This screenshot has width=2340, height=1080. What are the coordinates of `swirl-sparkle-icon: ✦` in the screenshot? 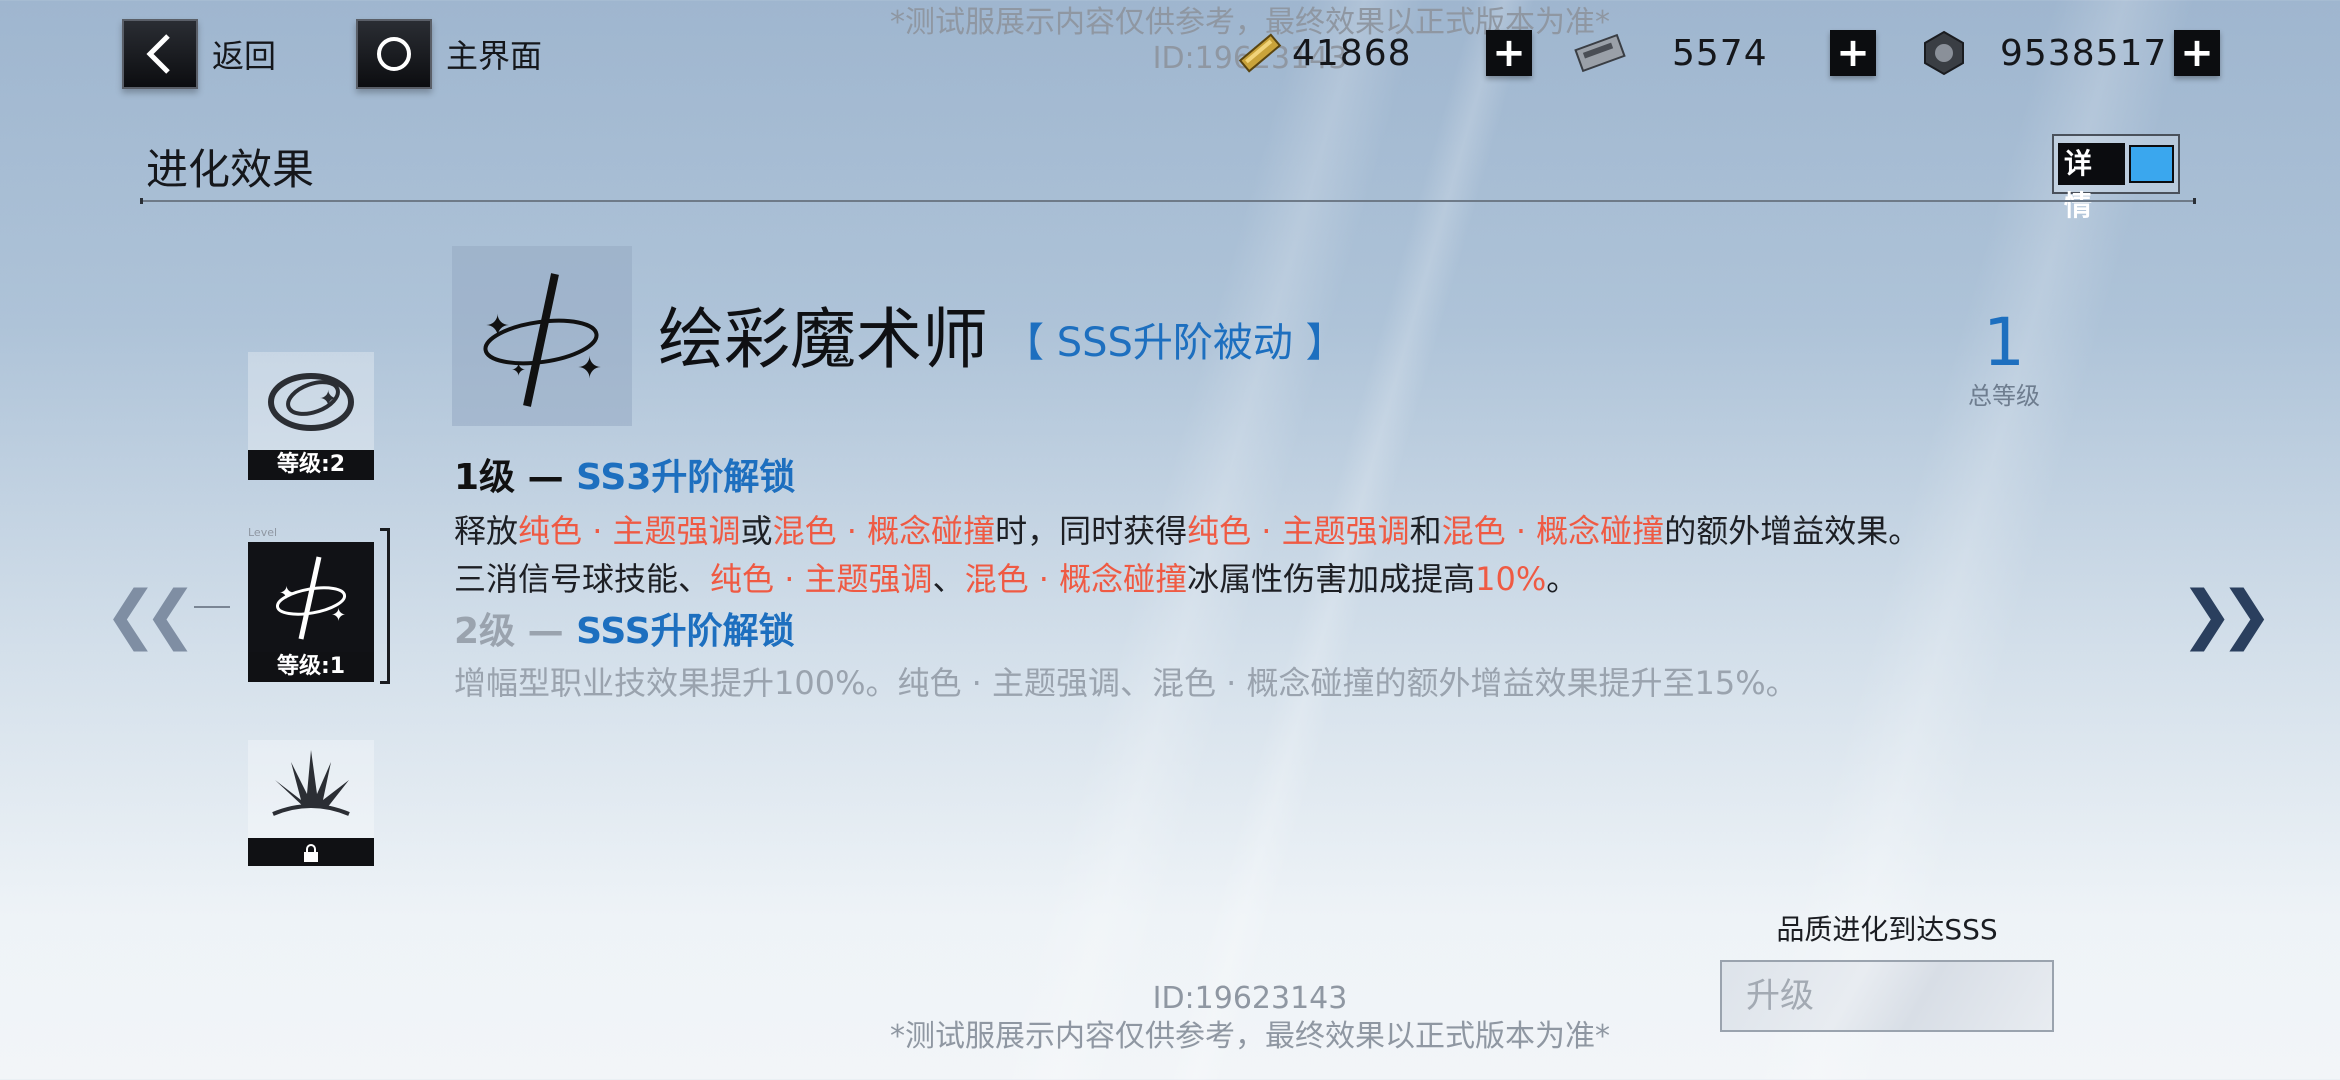 It's located at (311, 401).